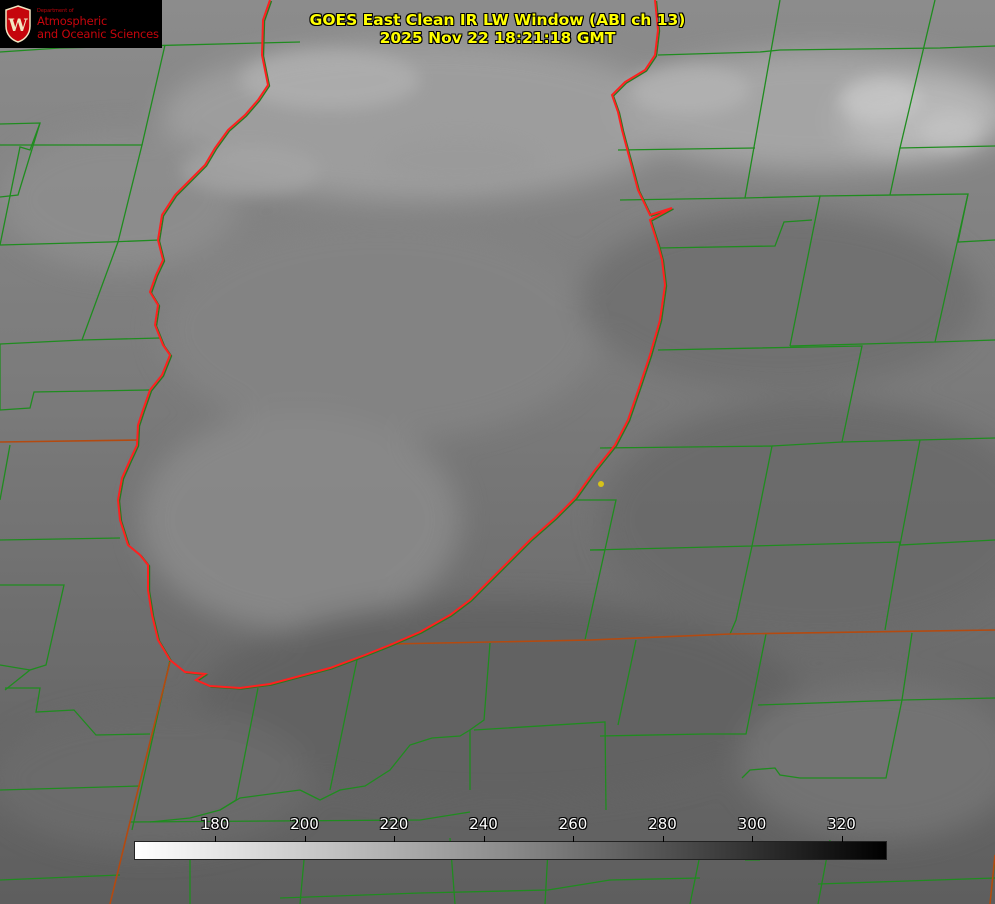  Describe the element at coordinates (841, 824) in the screenshot. I see `colorbar-tick-label: 320` at that location.